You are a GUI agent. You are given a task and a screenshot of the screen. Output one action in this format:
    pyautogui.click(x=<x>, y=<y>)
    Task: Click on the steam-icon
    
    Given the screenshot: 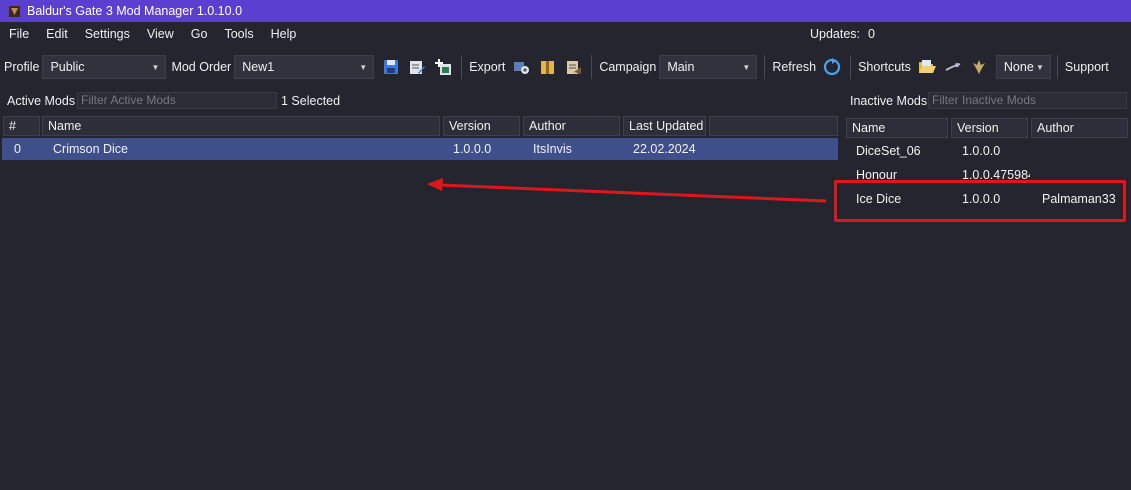 What is the action you would take?
    pyautogui.click(x=953, y=67)
    